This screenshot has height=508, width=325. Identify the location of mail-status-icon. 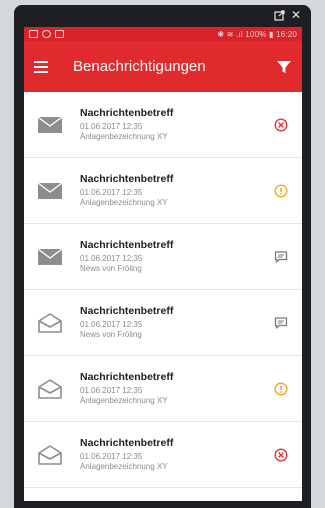
(33, 34).